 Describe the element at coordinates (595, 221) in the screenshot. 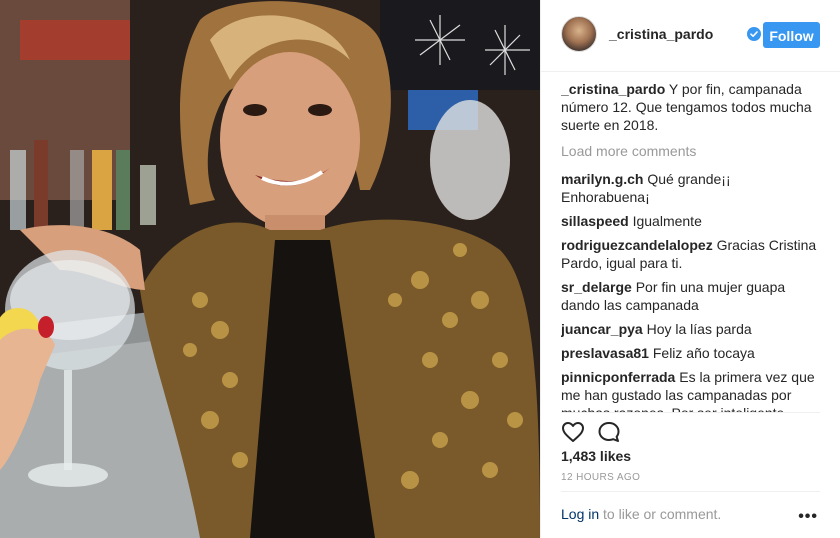

I see `comment-username: sillaspeed` at that location.